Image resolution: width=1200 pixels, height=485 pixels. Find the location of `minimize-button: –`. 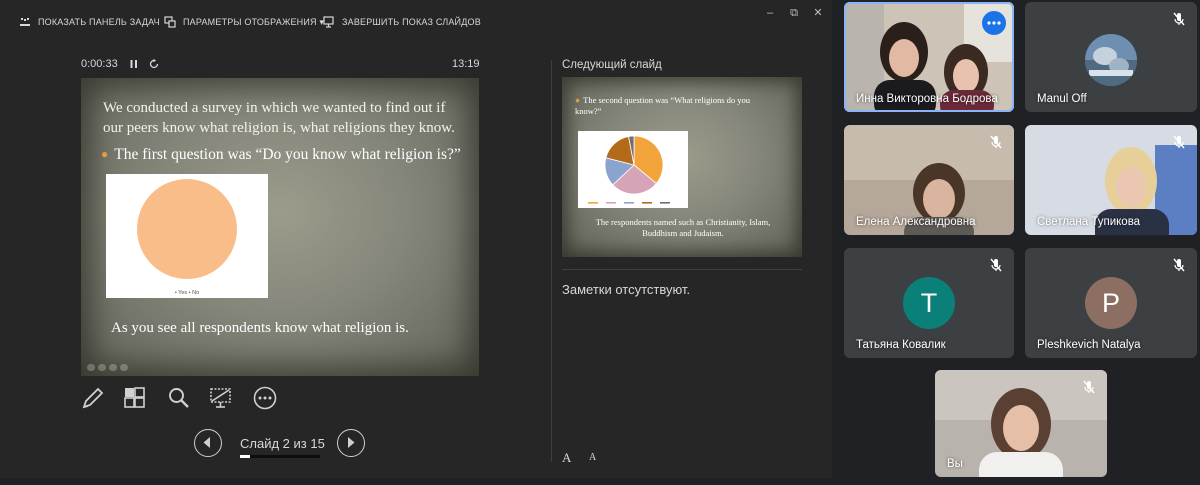

minimize-button: – is located at coordinates (770, 13).